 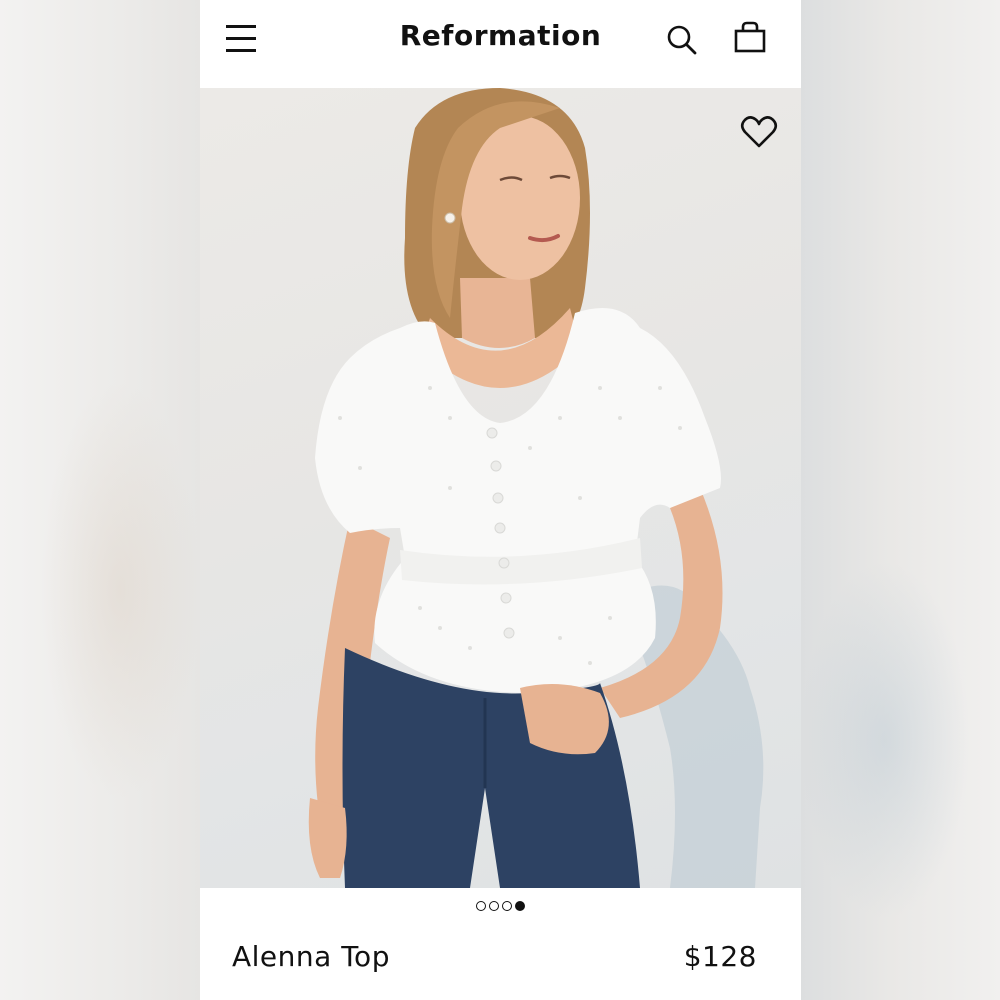 I want to click on brand-logo: Reformation, so click(x=500, y=35).